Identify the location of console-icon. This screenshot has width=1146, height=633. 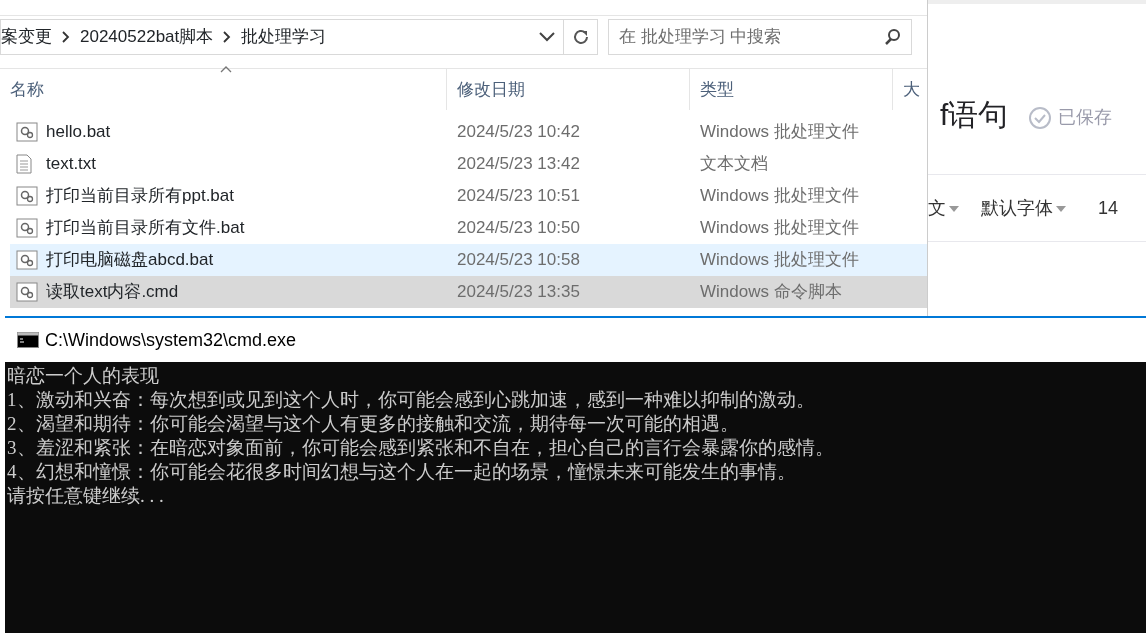
(28, 340).